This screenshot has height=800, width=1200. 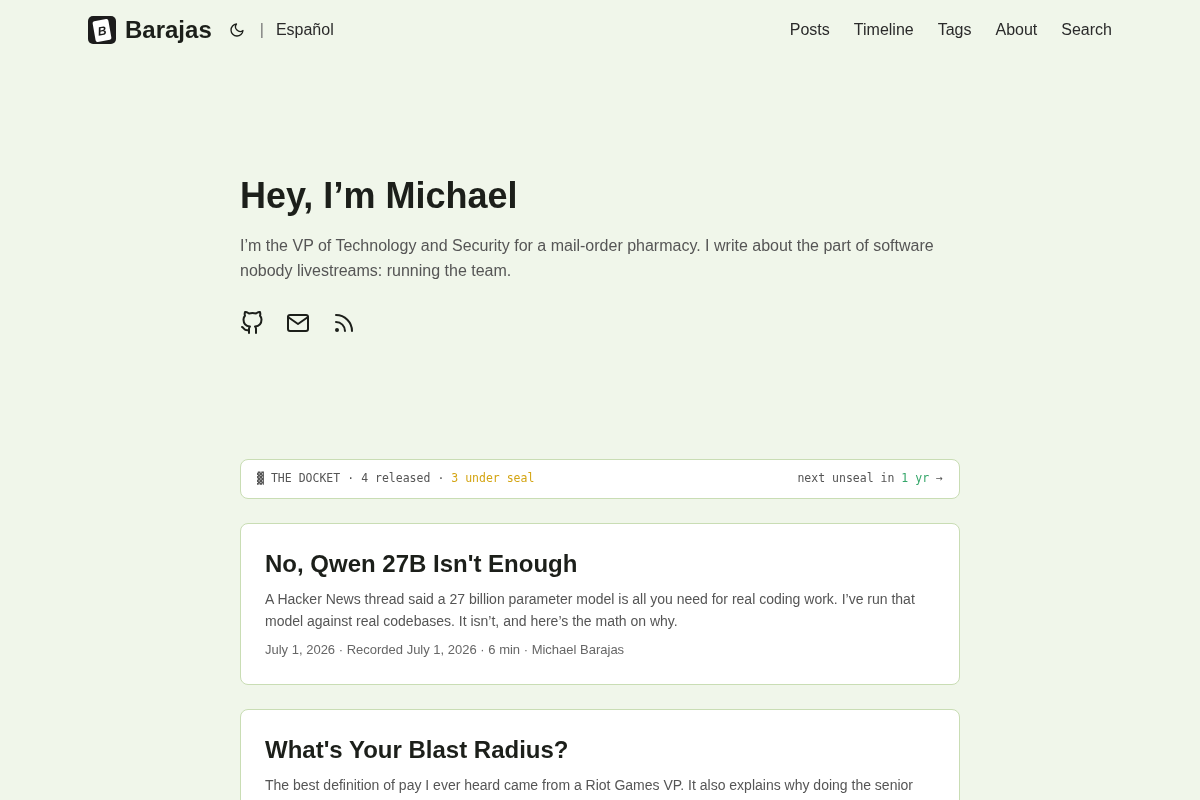 What do you see at coordinates (883, 30) in the screenshot?
I see `nav-link: Timeline` at bounding box center [883, 30].